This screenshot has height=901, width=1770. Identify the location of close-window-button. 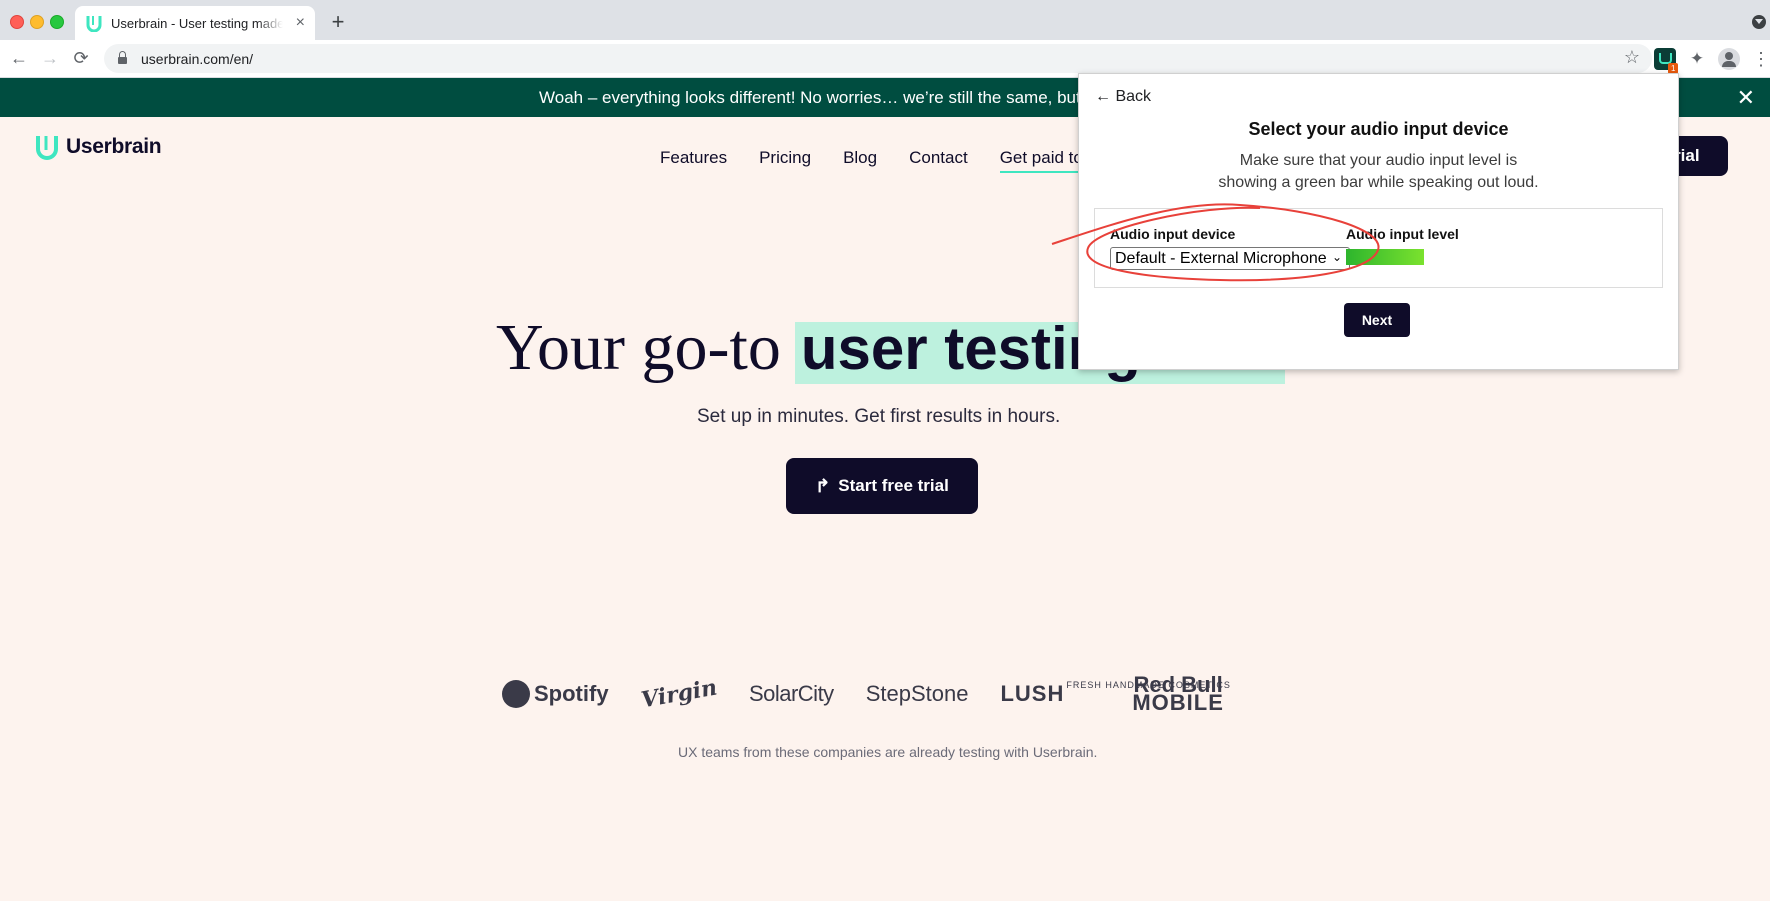
(17, 22).